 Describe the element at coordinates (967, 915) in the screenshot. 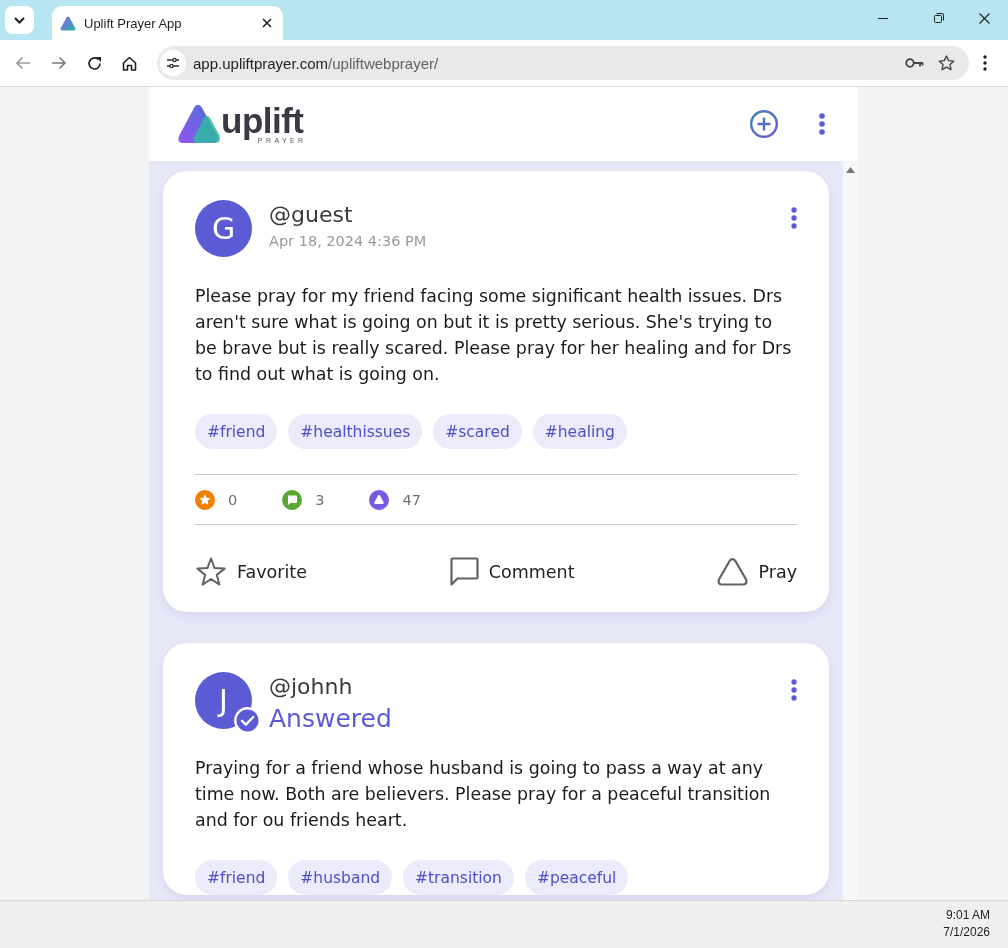

I see `clock-time: 9:01 AM` at that location.